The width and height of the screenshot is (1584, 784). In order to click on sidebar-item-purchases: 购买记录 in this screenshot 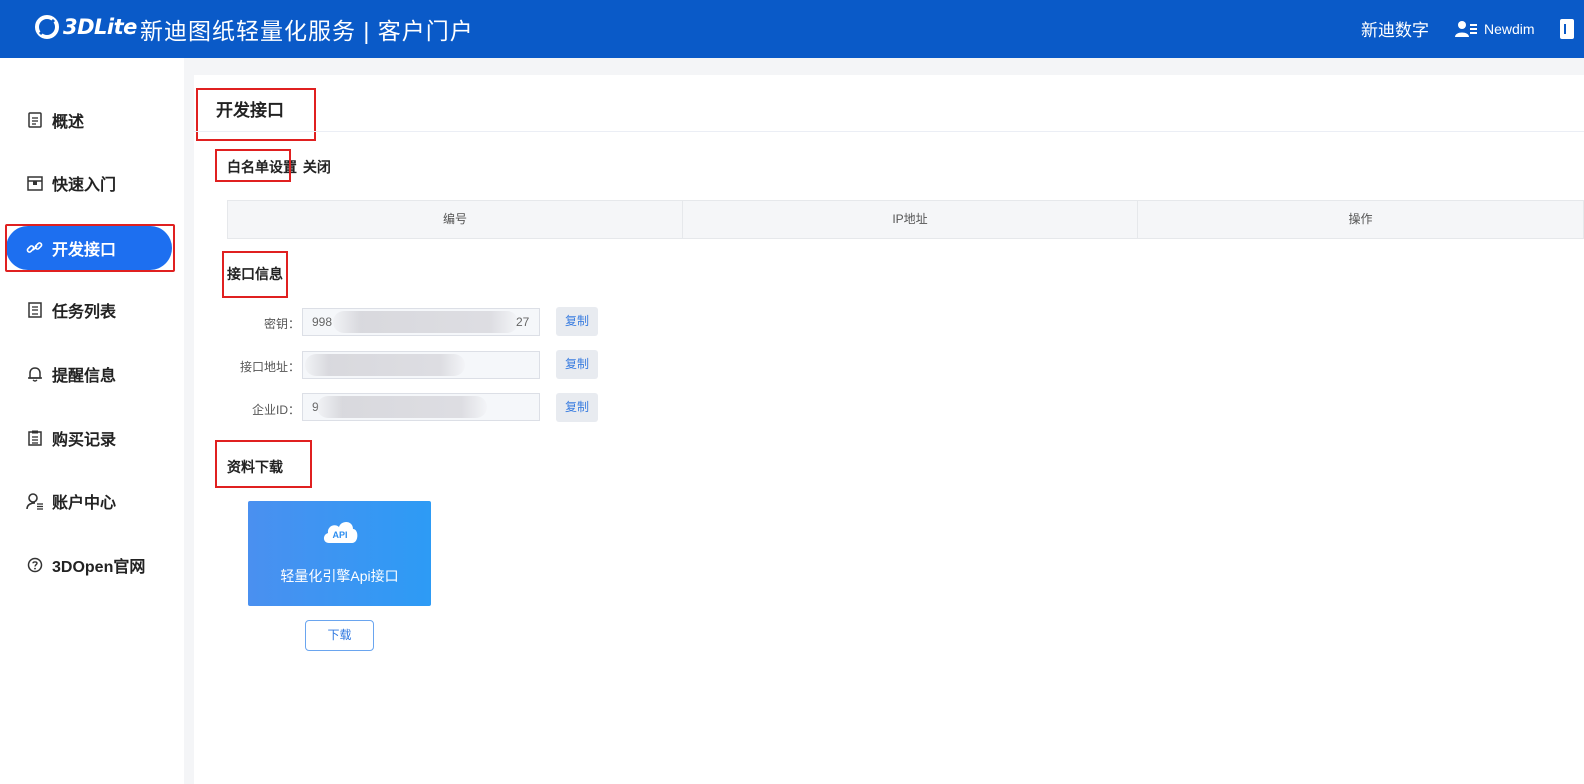, I will do `click(89, 438)`.